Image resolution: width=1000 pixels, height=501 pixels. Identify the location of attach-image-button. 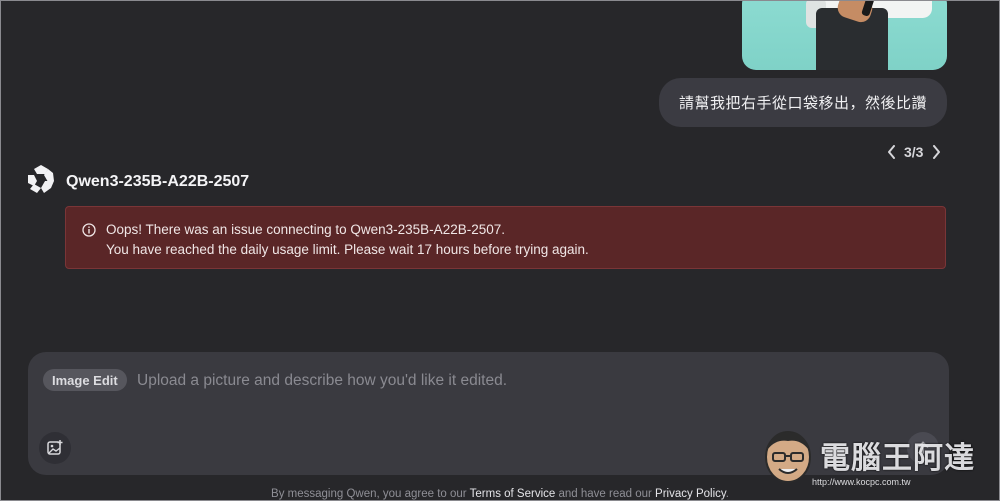
(55, 448).